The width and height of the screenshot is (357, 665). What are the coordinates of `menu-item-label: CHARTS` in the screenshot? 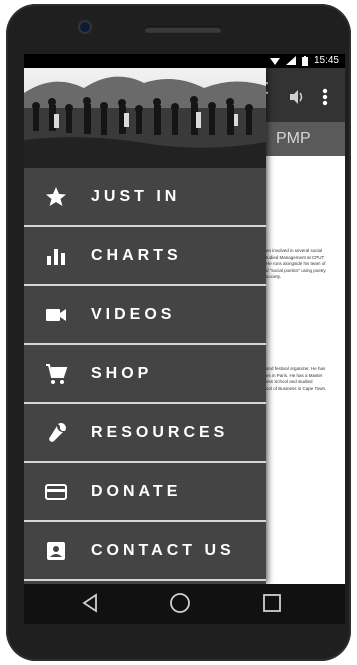 It's located at (136, 255).